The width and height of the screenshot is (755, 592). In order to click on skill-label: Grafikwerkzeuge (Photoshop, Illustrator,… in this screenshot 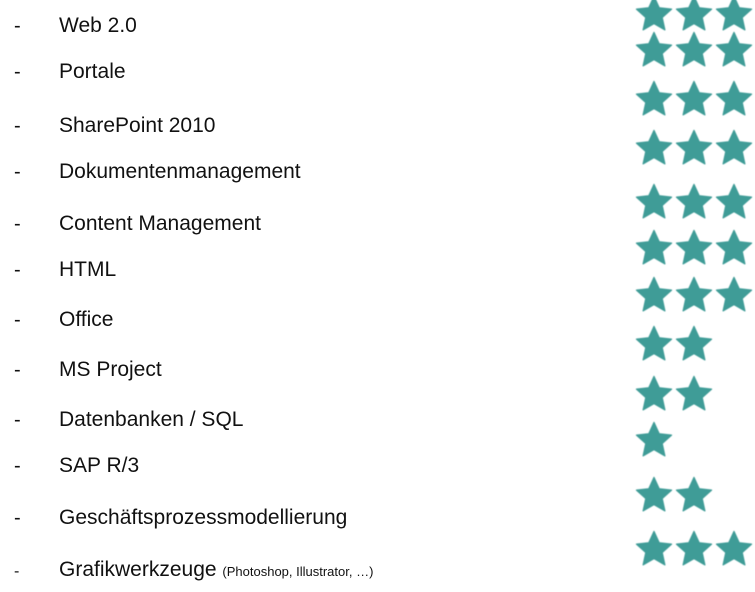, I will do `click(216, 571)`.